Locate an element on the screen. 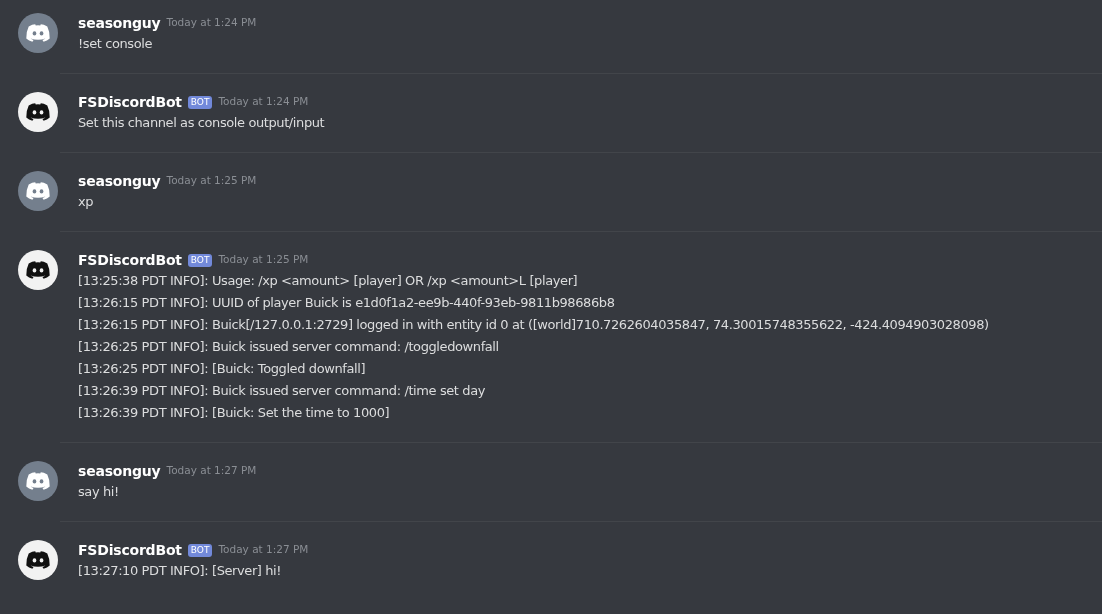 The height and width of the screenshot is (614, 1102). message-text: [13:26:39 PDT INFO]: Buick issued server command: /time set day is located at coordinates (282, 391).